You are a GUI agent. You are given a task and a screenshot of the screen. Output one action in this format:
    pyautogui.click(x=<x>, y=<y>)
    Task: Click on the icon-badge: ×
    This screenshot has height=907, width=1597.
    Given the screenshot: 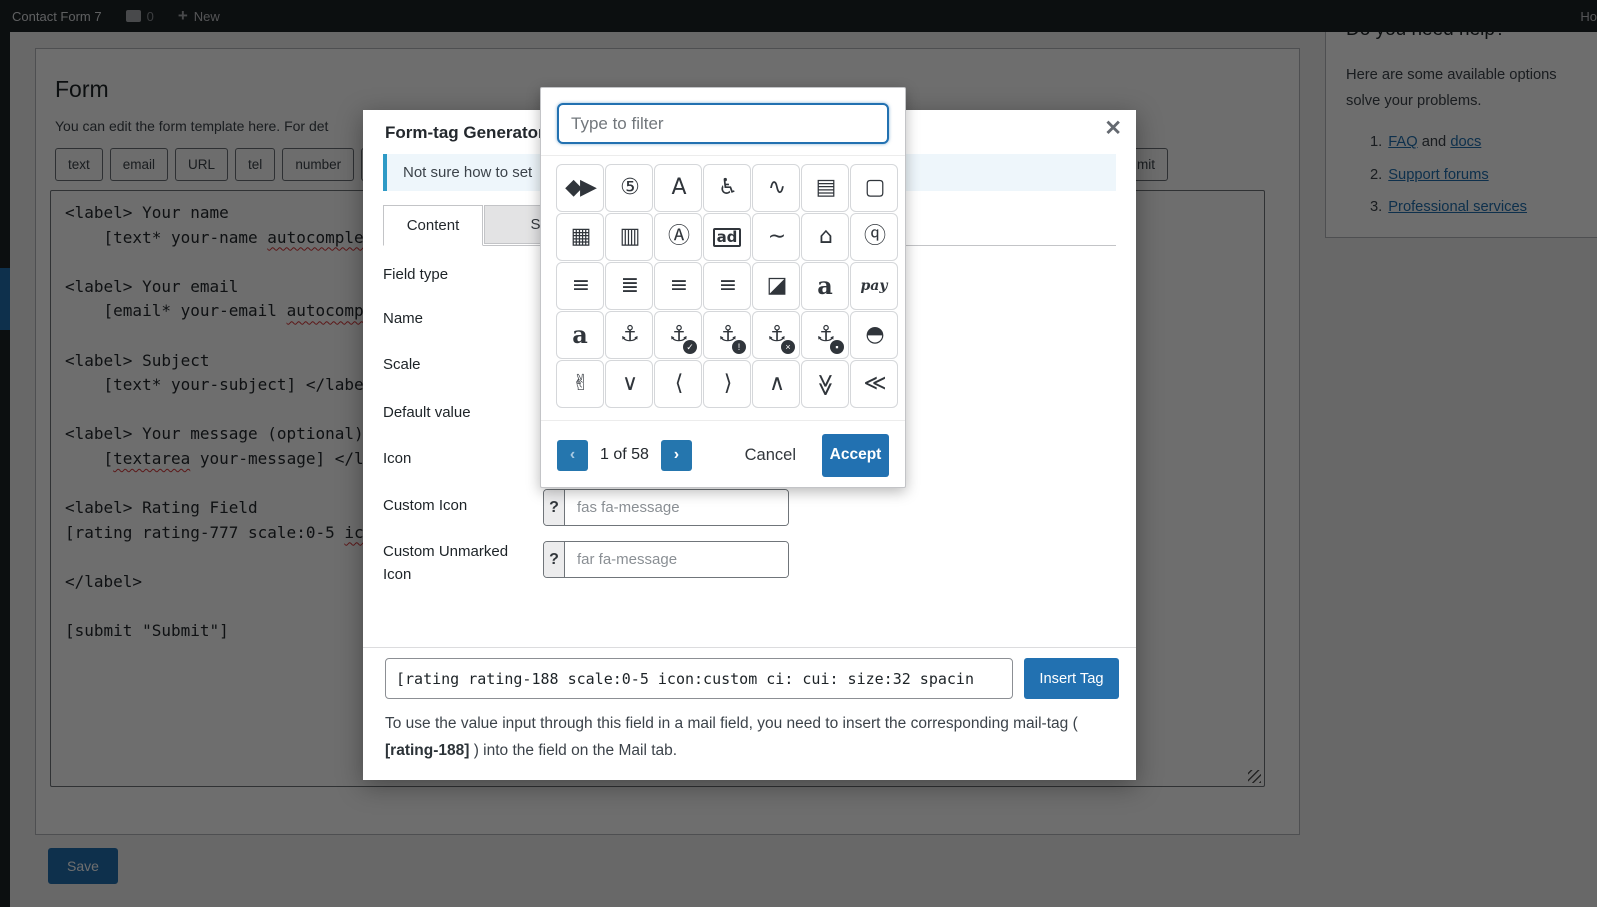 What is the action you would take?
    pyautogui.click(x=788, y=347)
    